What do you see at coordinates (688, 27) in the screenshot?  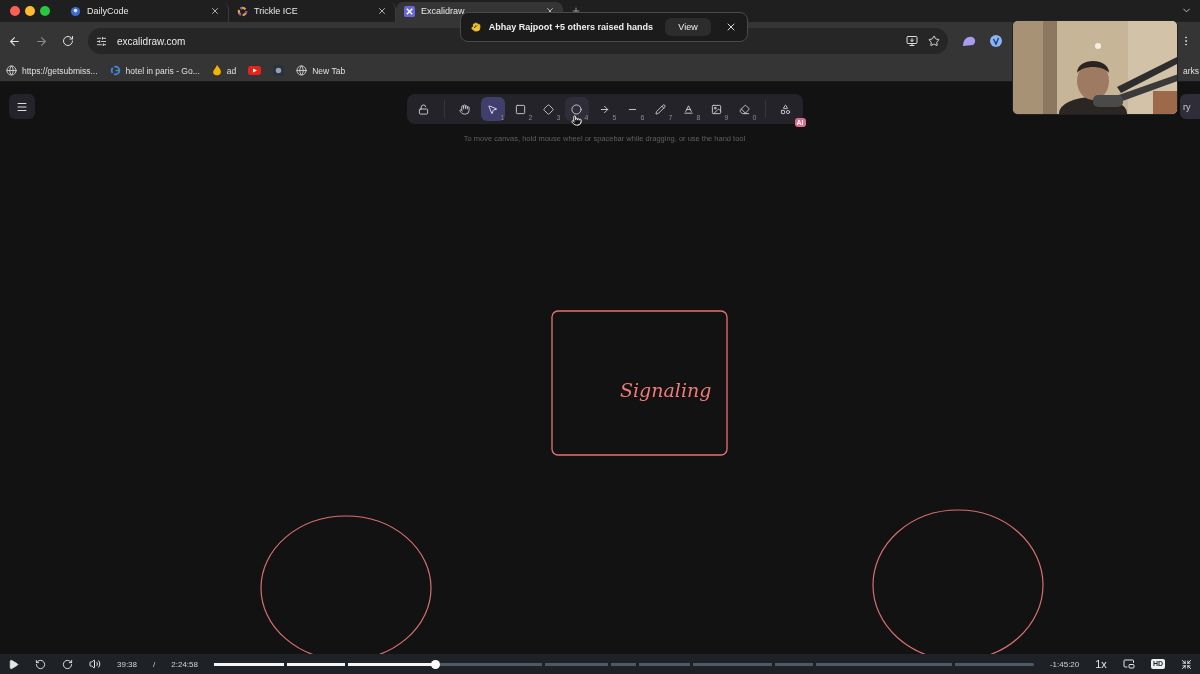 I see `view-button: View` at bounding box center [688, 27].